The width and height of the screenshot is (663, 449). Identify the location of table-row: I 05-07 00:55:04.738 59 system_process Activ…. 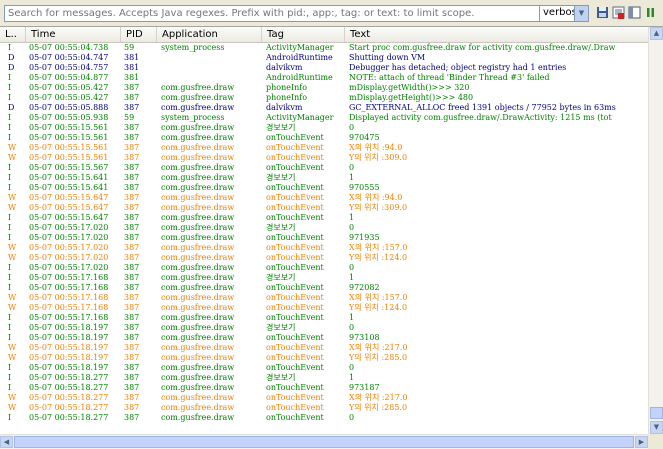
(324, 48).